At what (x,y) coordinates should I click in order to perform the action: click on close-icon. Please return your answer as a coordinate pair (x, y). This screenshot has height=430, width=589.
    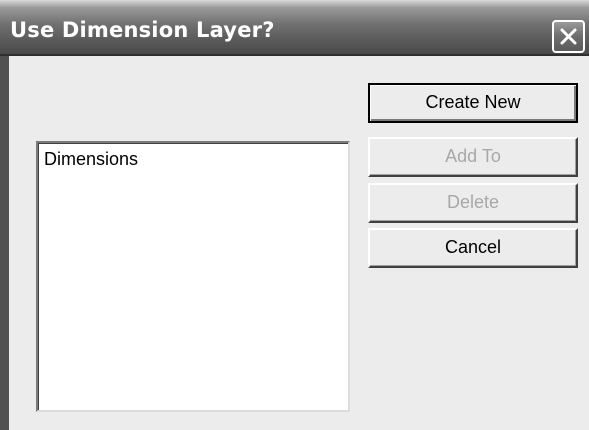
    Looking at the image, I should click on (568, 36).